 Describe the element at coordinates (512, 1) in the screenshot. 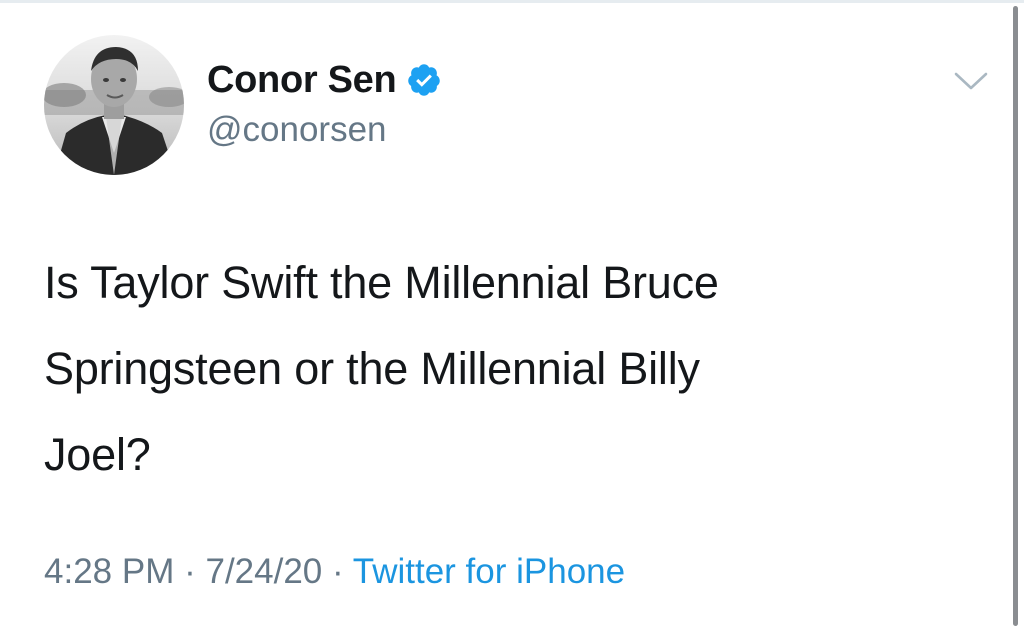

I see `top-divider` at that location.